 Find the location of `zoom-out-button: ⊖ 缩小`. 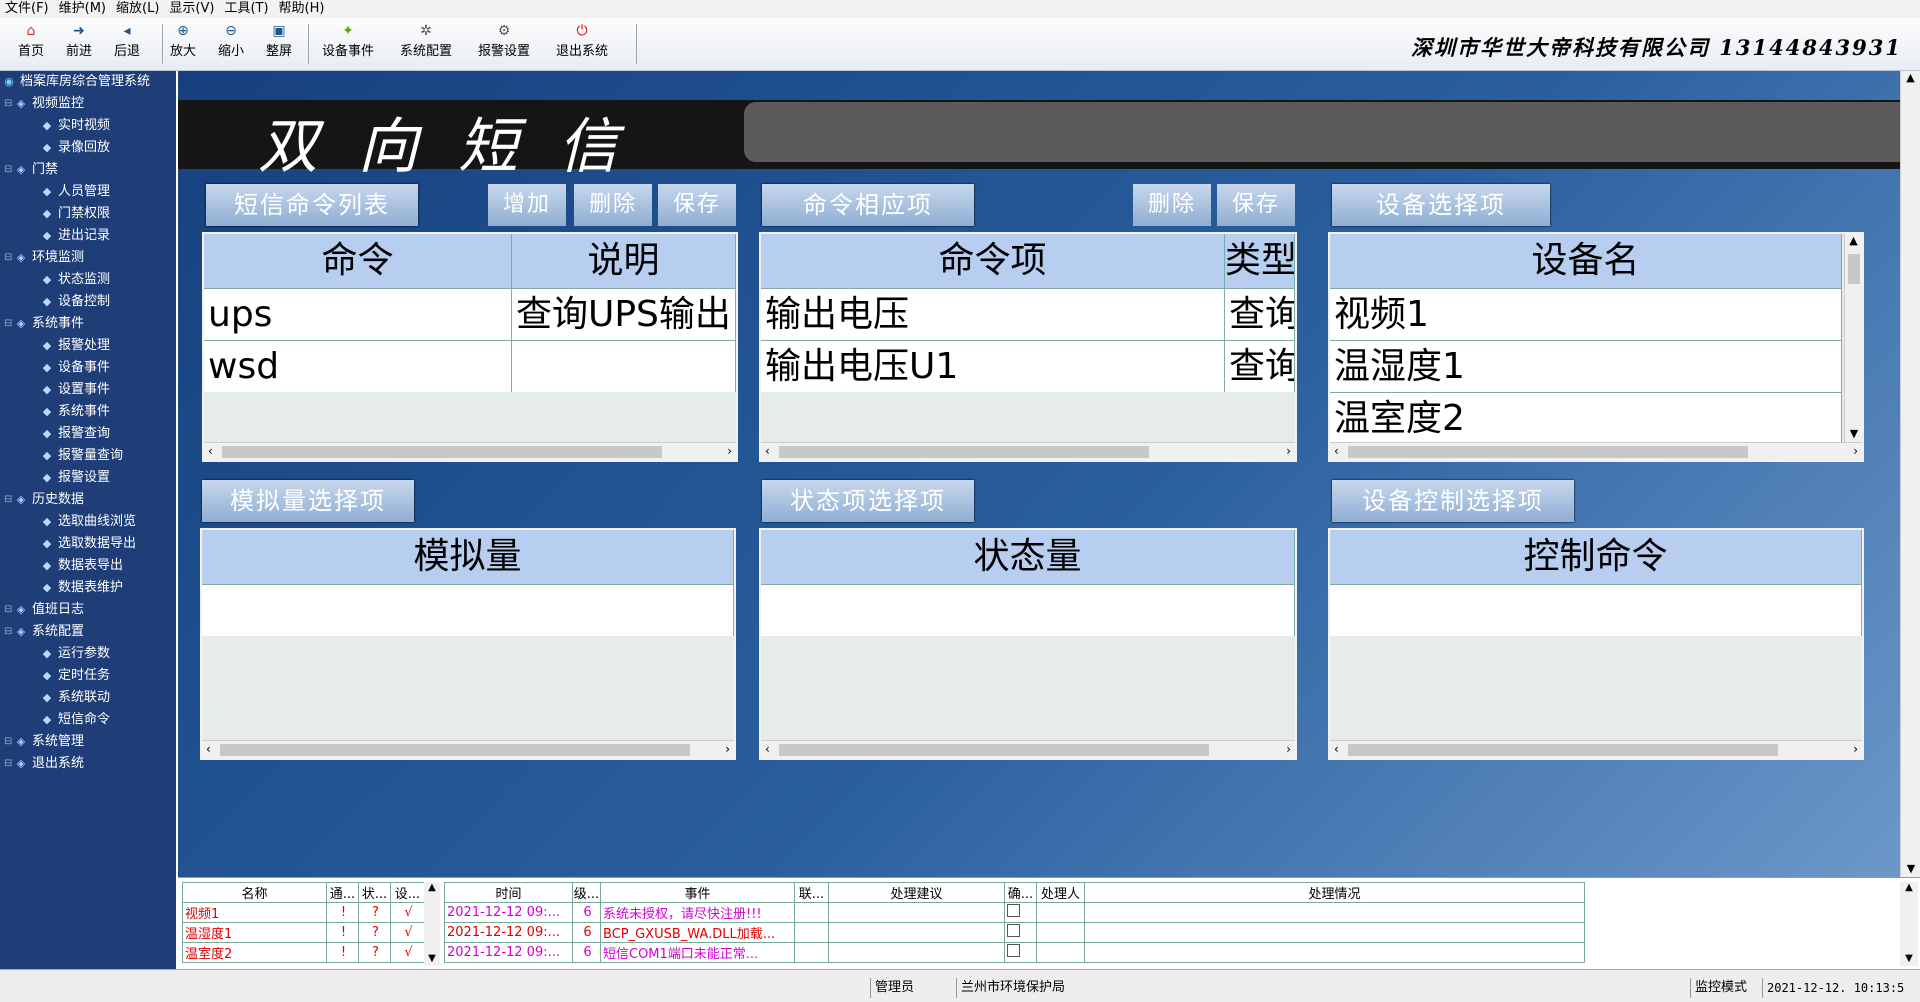

zoom-out-button: ⊖ 缩小 is located at coordinates (231, 44).